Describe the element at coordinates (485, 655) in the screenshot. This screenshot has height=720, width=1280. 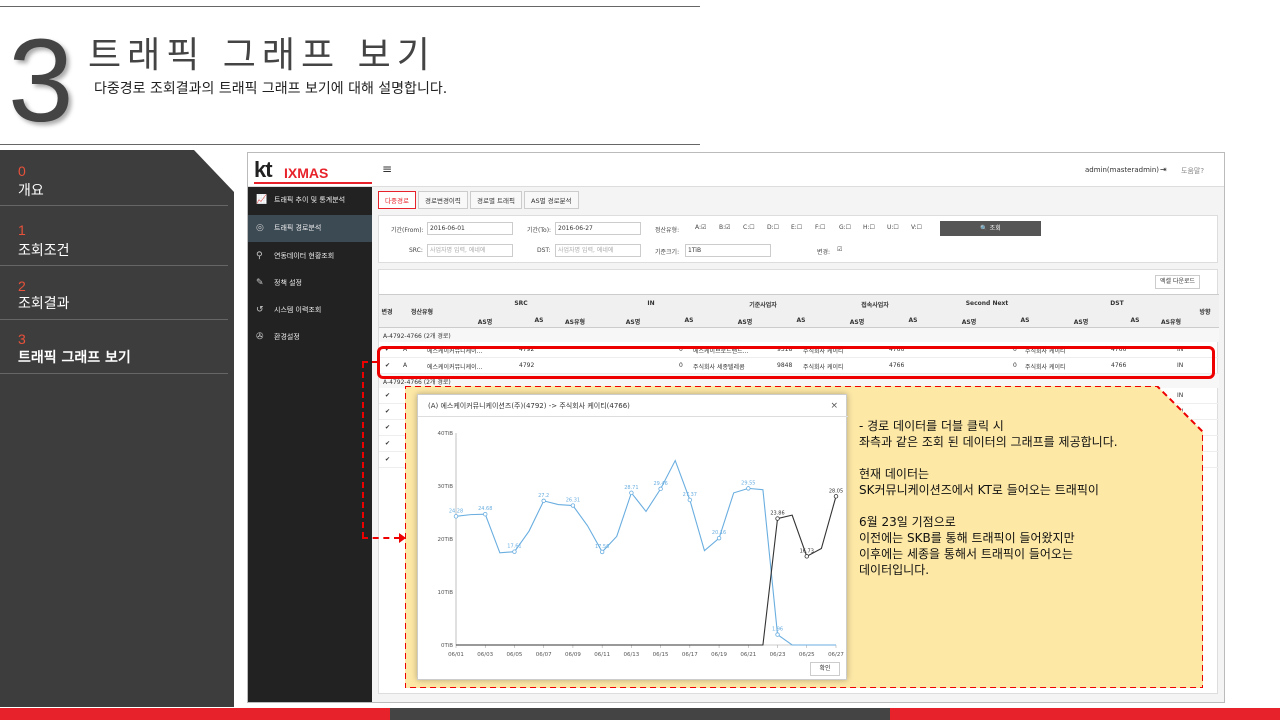
I see `x-tick-label: 06/03` at that location.